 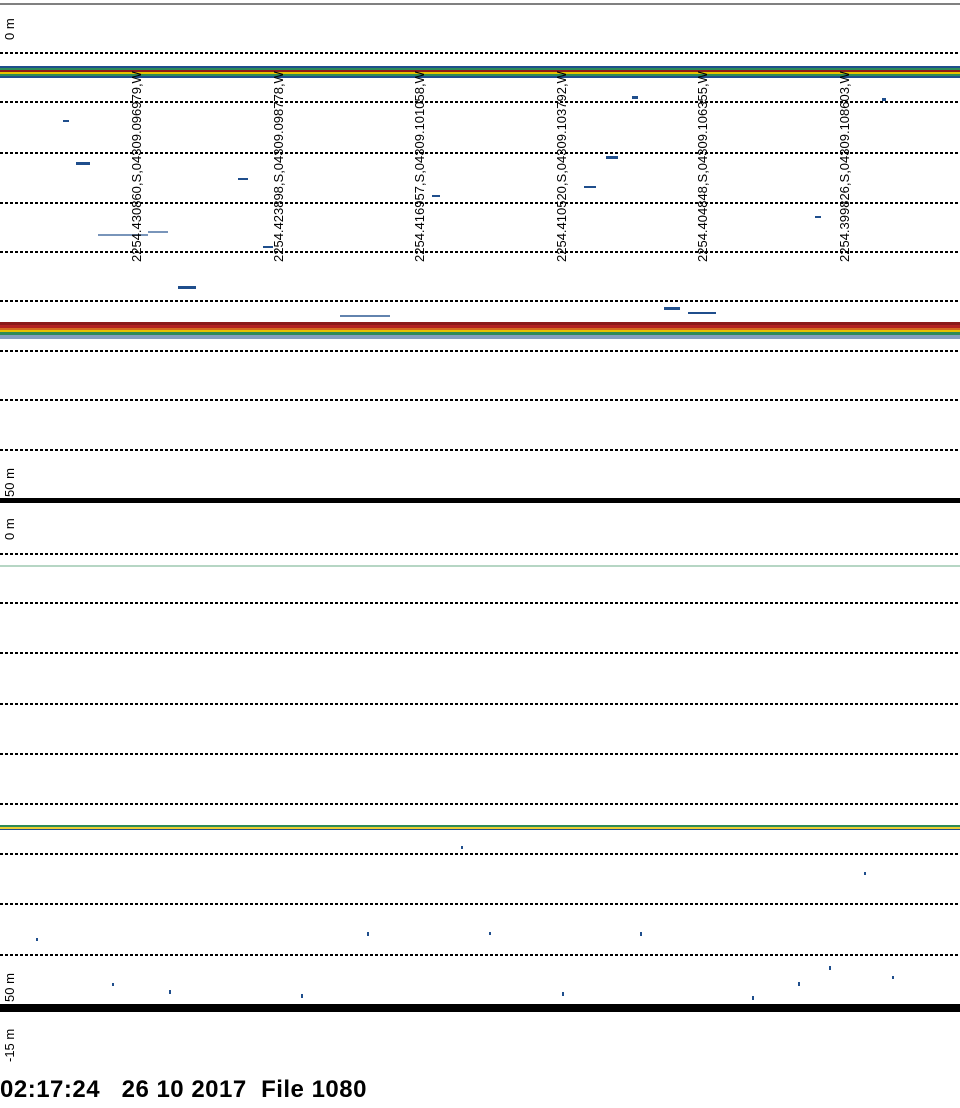 What do you see at coordinates (9, 987) in the screenshot?
I see `bottom-depth-50-label: 50 m` at bounding box center [9, 987].